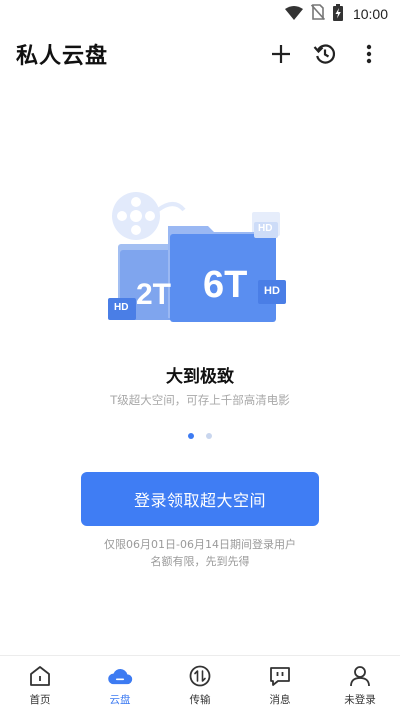  I want to click on nav-item-messages: 消息, so click(280, 683).